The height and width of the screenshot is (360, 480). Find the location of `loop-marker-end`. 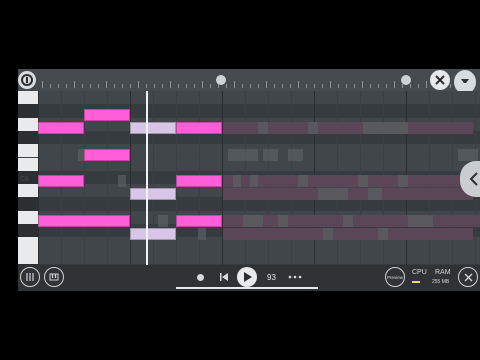

loop-marker-end is located at coordinates (406, 80).